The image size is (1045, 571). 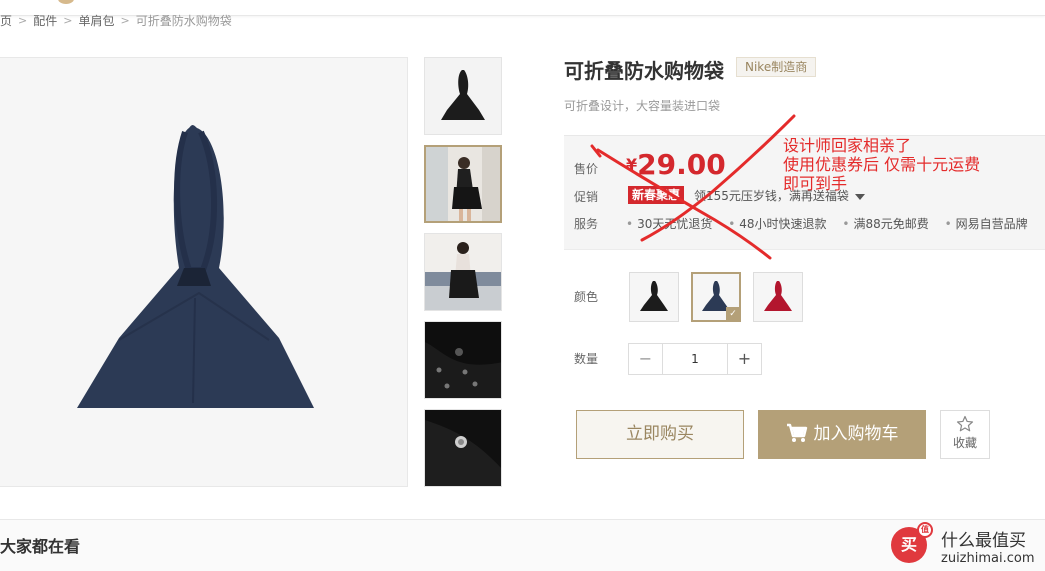 What do you see at coordinates (815, 183) in the screenshot?
I see `annotation-line: 即可到手` at bounding box center [815, 183].